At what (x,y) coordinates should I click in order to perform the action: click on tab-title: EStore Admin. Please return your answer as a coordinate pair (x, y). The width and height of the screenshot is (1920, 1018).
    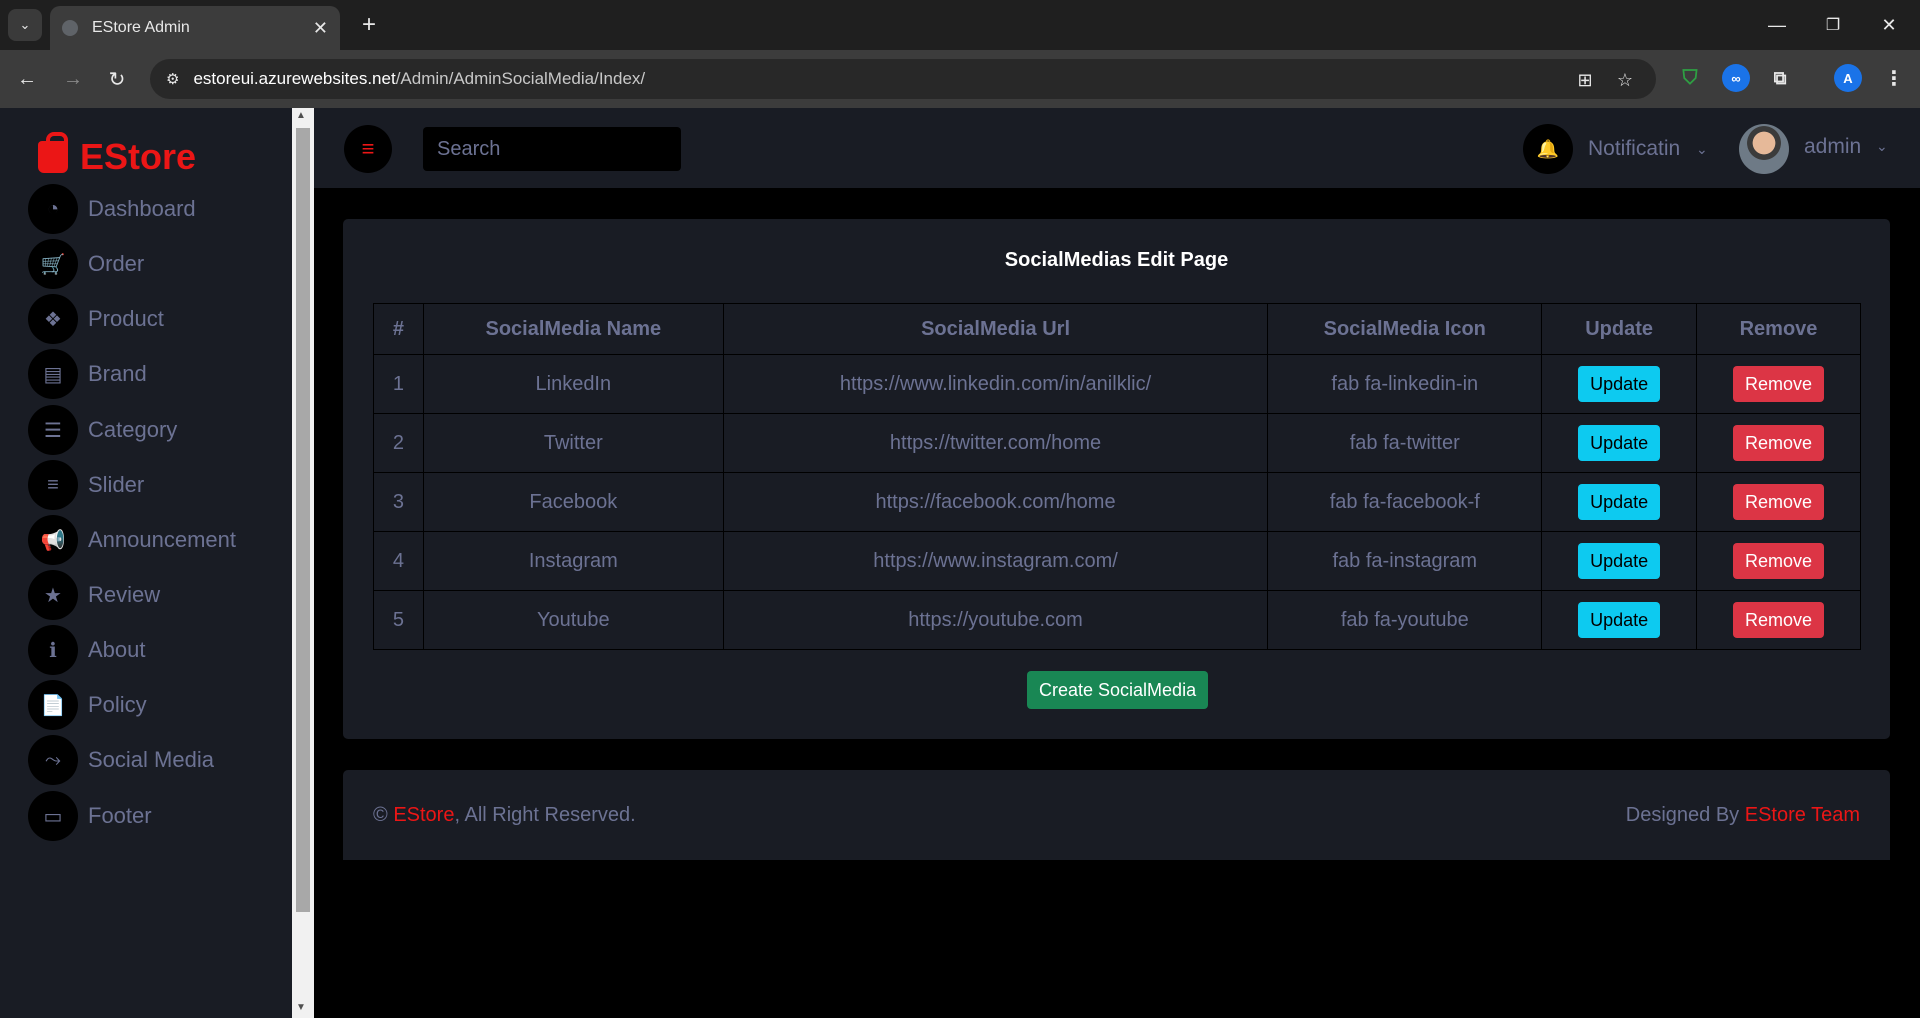
    Looking at the image, I should click on (141, 27).